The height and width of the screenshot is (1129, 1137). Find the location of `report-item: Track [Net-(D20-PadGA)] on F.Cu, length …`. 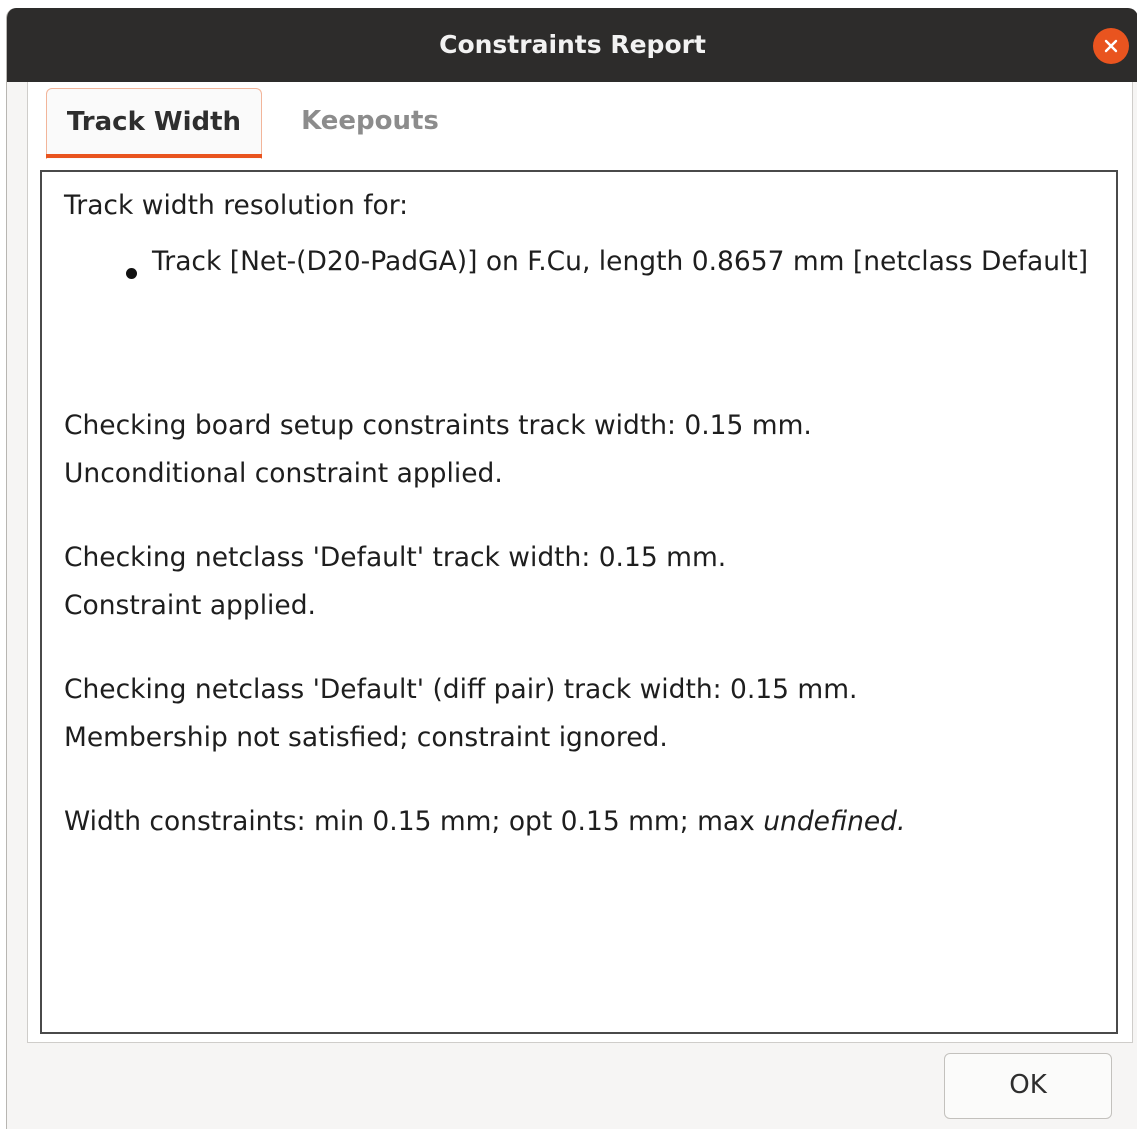

report-item: Track [Net-(D20-PadGA)] on F.Cu, length … is located at coordinates (620, 261).